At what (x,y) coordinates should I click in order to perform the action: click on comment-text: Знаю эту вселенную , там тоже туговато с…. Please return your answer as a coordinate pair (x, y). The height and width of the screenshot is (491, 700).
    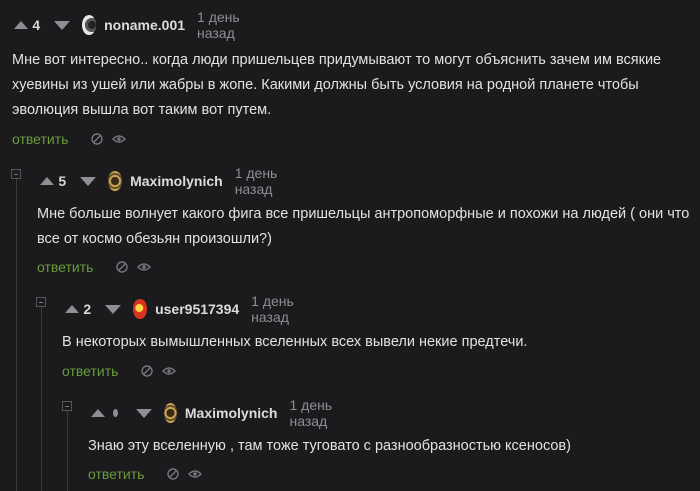
    Looking at the image, I should click on (329, 446).